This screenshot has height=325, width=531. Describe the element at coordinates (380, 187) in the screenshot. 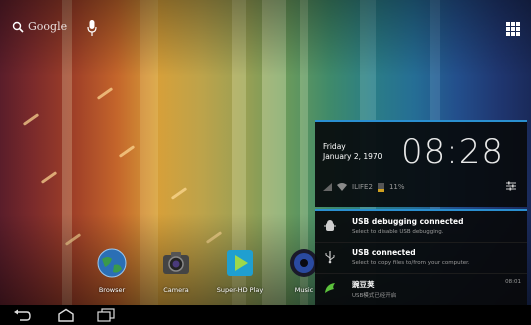

I see `battery-icon` at that location.